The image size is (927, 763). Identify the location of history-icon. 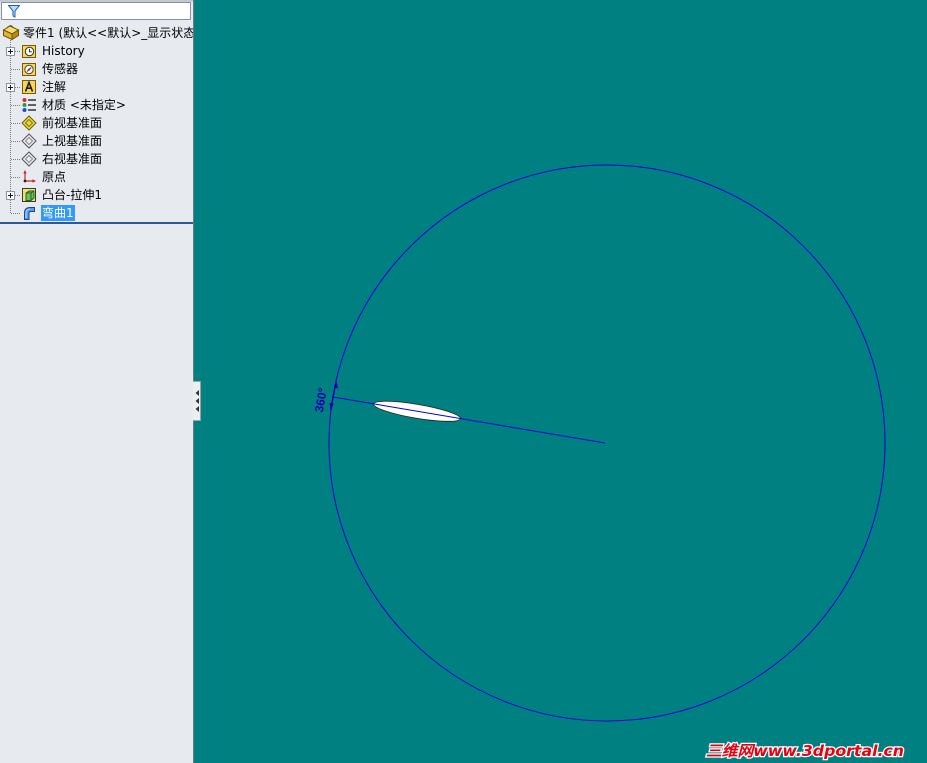
(29, 51).